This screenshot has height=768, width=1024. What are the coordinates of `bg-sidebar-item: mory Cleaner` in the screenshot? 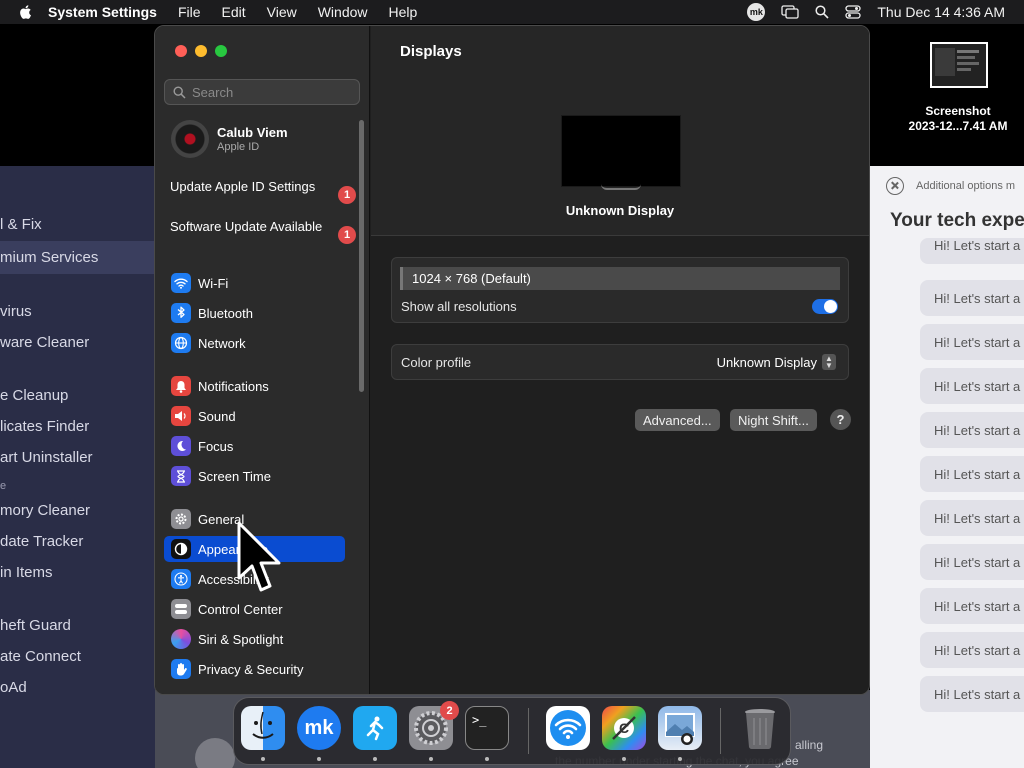 It's located at (45, 510).